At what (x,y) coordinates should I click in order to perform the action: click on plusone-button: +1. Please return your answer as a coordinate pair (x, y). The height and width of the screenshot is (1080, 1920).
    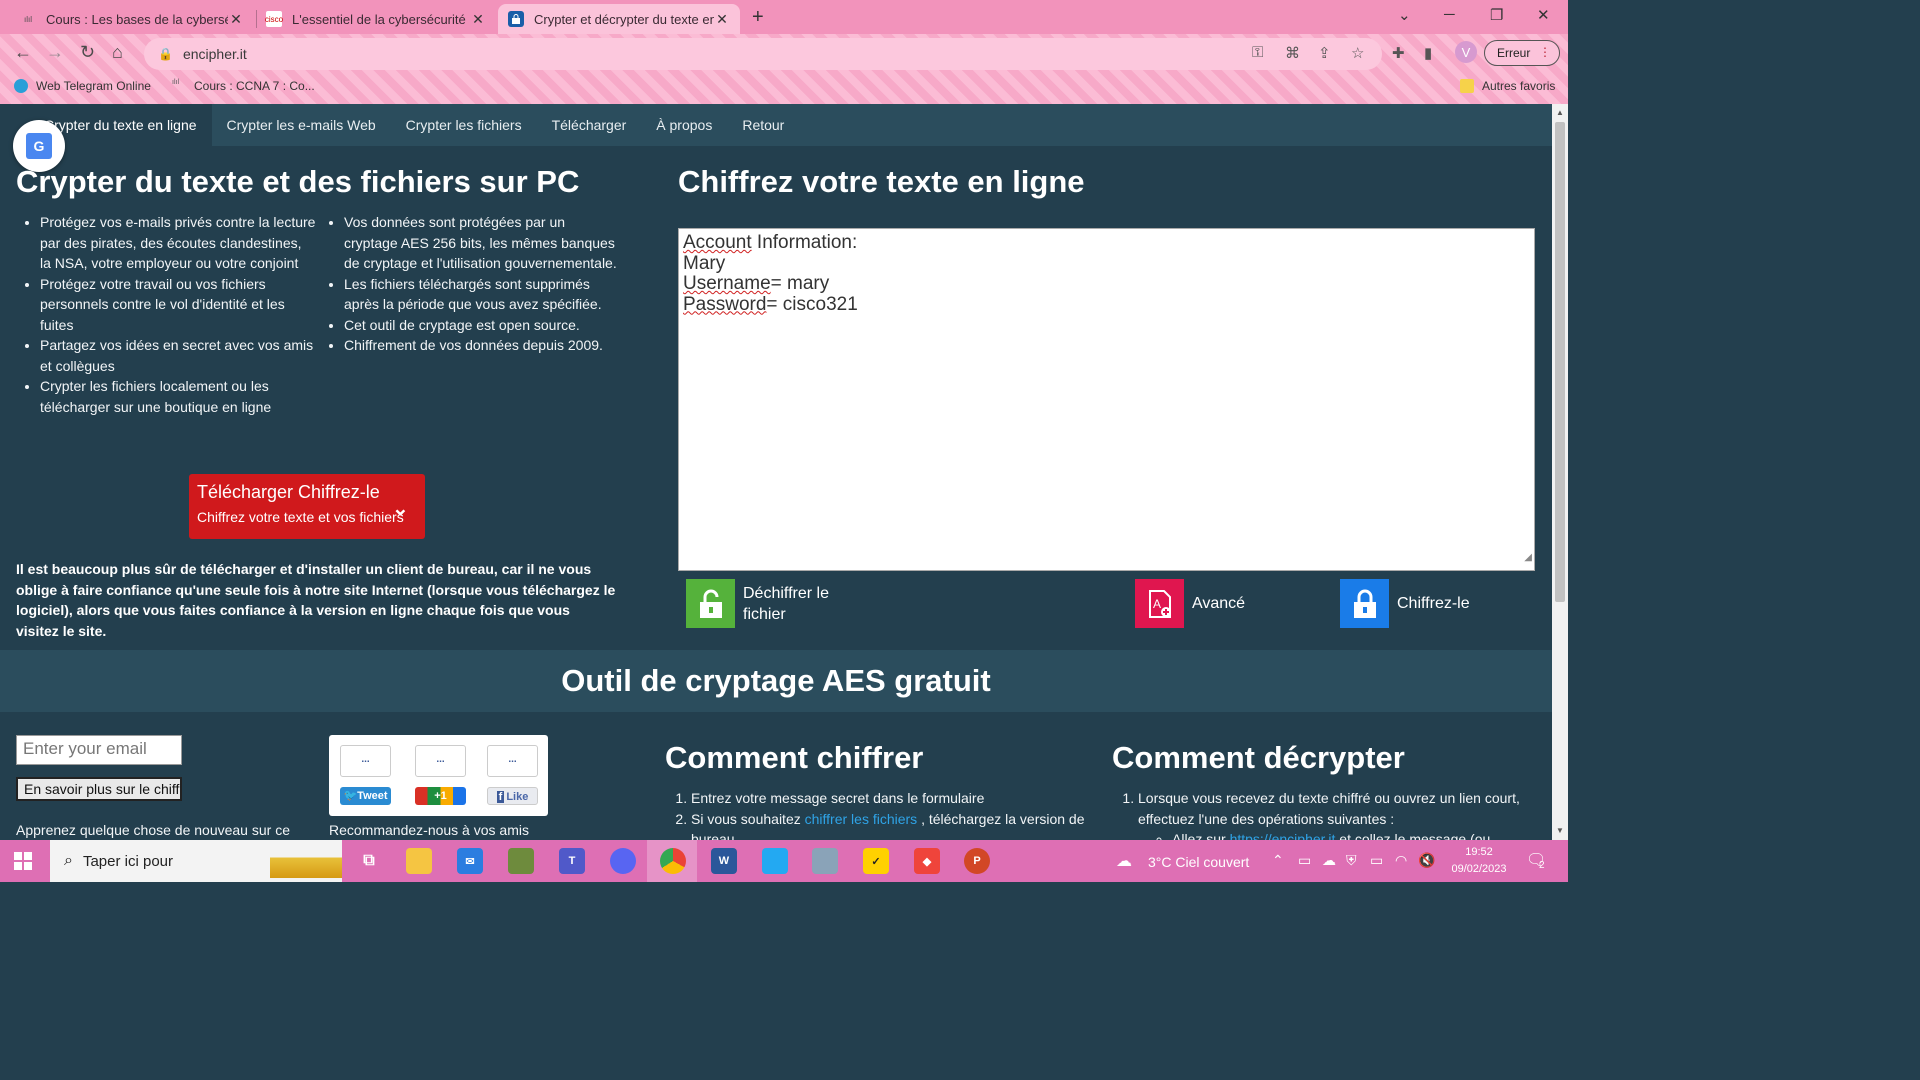
    Looking at the image, I should click on (440, 796).